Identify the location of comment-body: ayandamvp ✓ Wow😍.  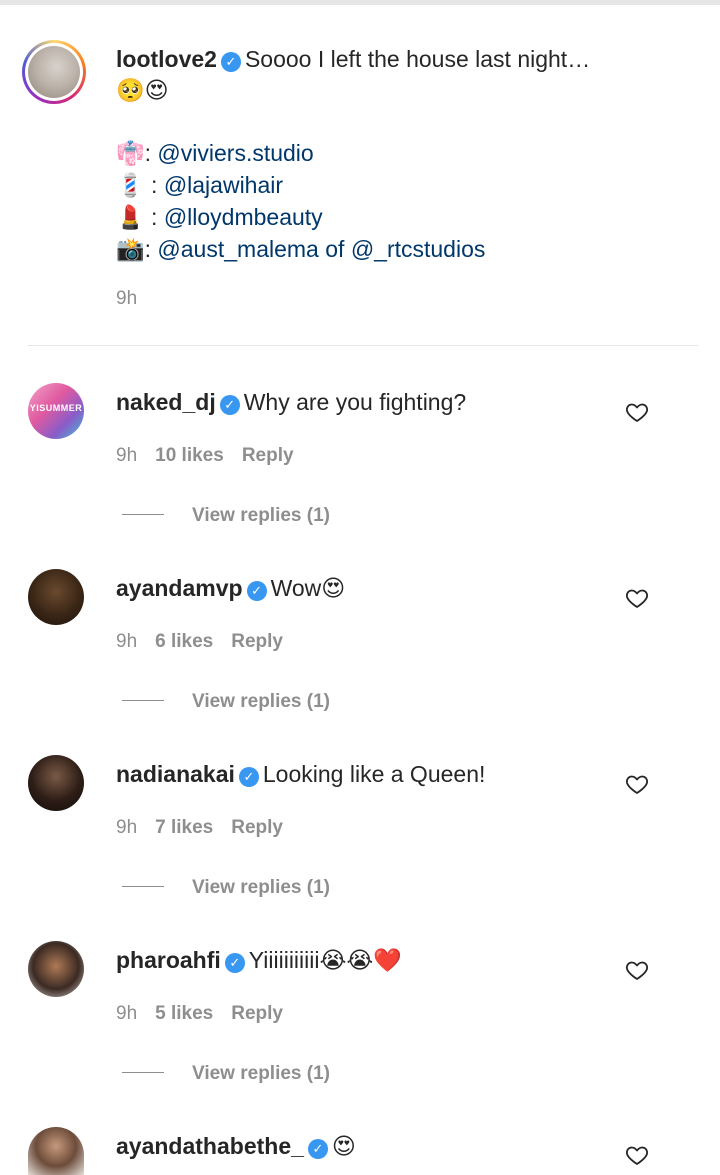
(366, 588).